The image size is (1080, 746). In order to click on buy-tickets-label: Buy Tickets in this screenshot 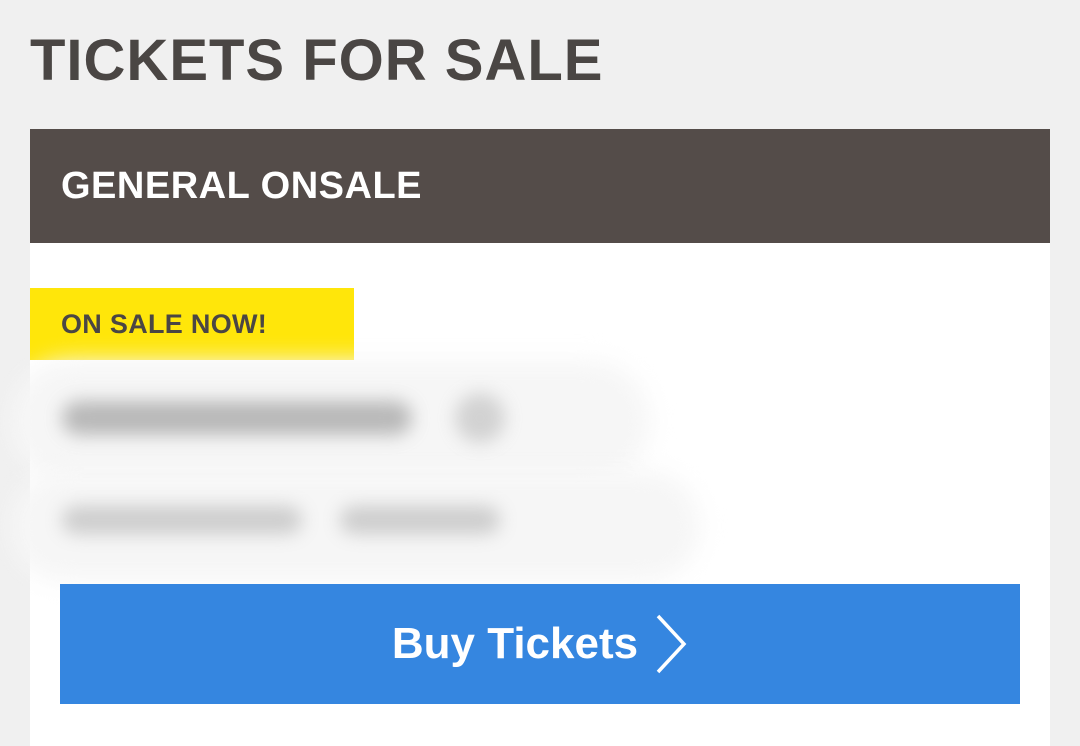, I will do `click(515, 643)`.